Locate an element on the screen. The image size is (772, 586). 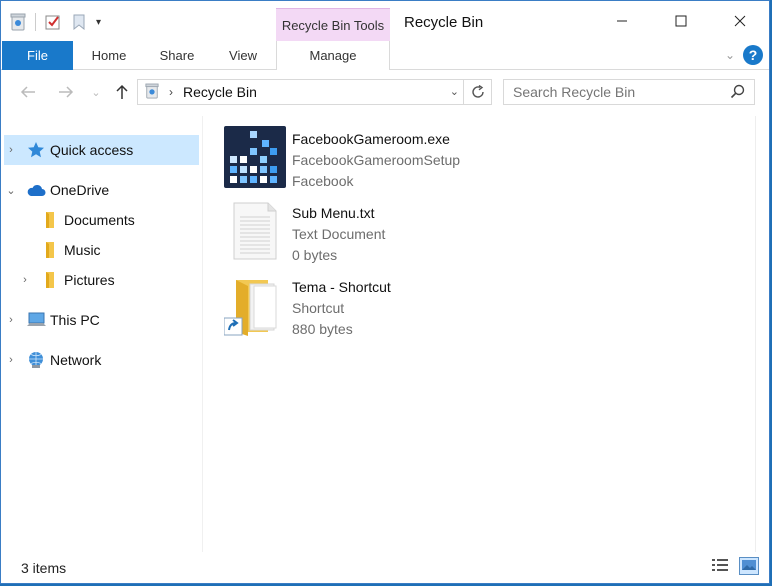
expand-ribbon-chevron-icon: ⌄ is located at coordinates (730, 55).